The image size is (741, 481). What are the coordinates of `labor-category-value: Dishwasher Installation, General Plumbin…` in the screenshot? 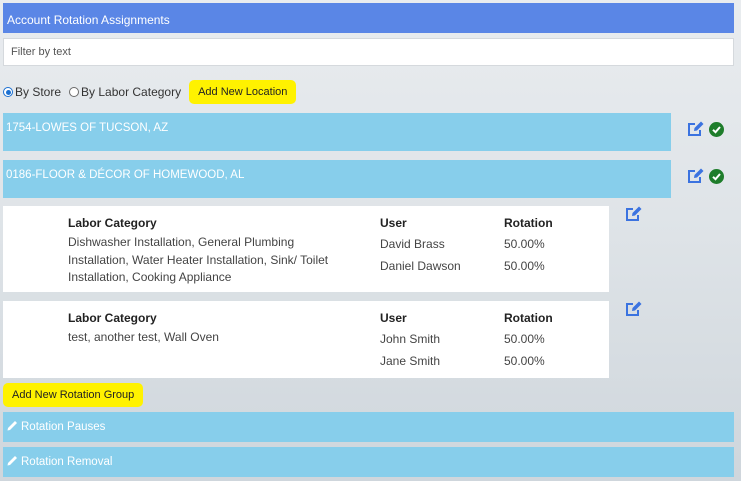 It's located at (198, 259).